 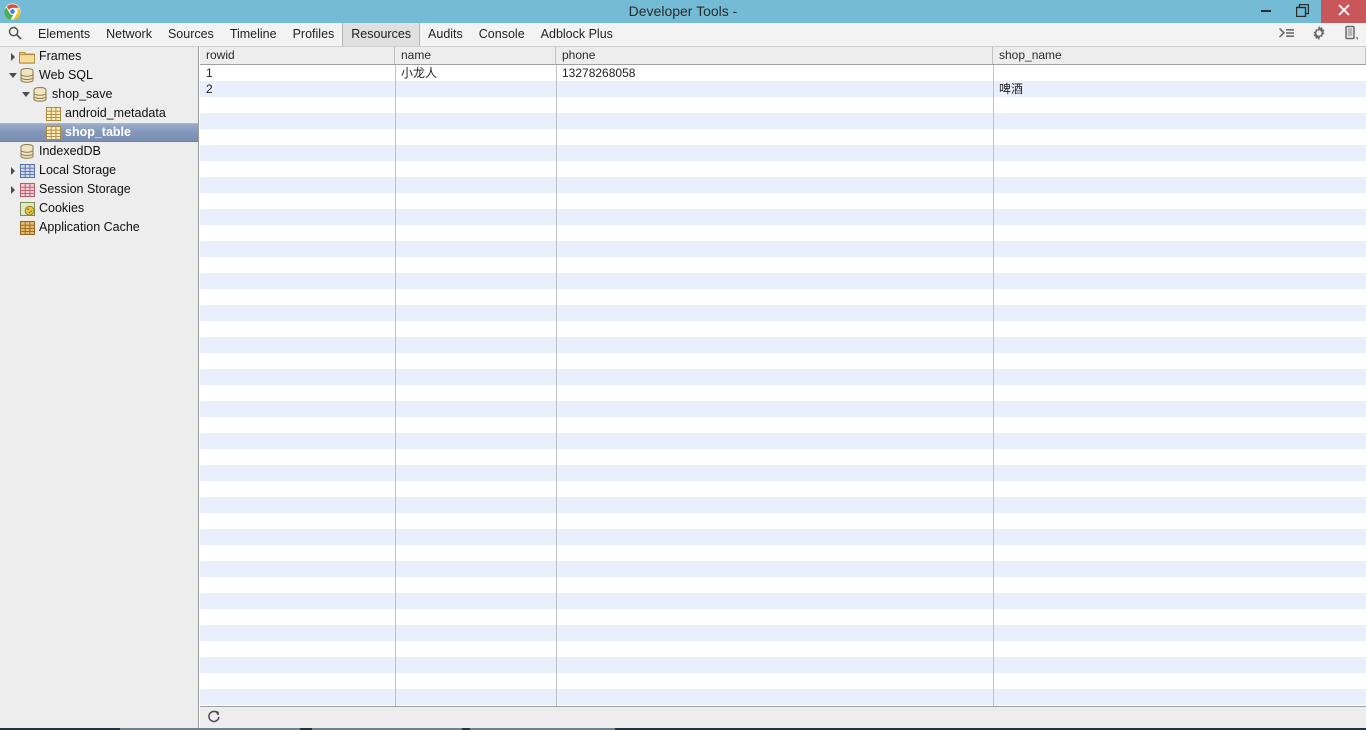 What do you see at coordinates (297, 55) in the screenshot?
I see `column-header-rowid: rowid` at bounding box center [297, 55].